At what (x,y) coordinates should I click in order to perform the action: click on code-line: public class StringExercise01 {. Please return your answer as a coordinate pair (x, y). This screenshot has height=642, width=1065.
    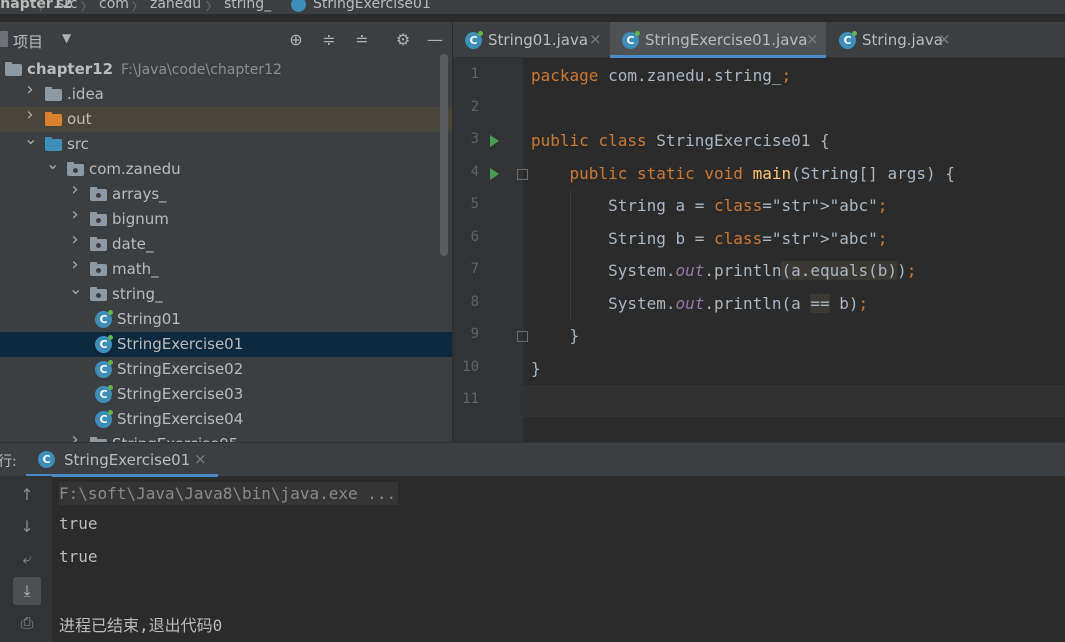
    Looking at the image, I should click on (794, 141).